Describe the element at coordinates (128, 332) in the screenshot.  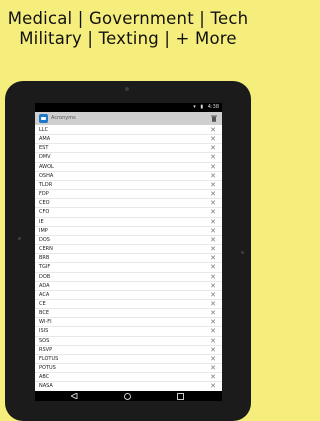
I see `list-item: ISIS ✕` at that location.